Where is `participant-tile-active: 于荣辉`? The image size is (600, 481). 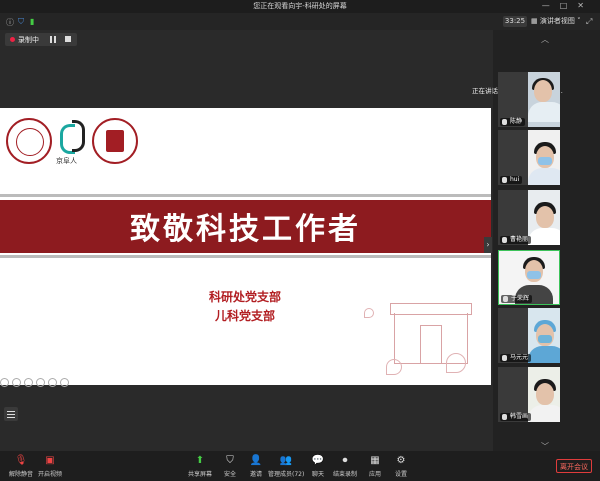
participant-tile-active: 于荣辉 is located at coordinates (529, 277).